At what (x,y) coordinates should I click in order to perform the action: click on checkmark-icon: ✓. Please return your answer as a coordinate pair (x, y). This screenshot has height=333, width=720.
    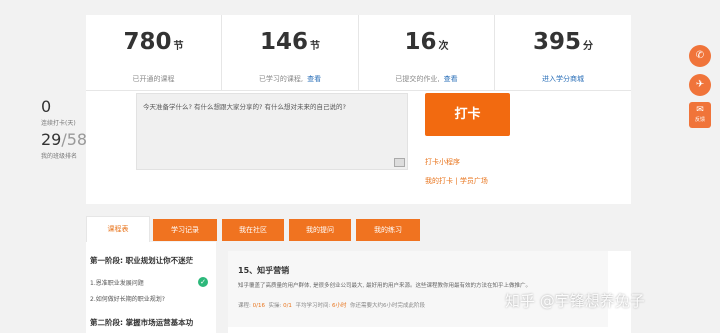
    Looking at the image, I should click on (203, 282).